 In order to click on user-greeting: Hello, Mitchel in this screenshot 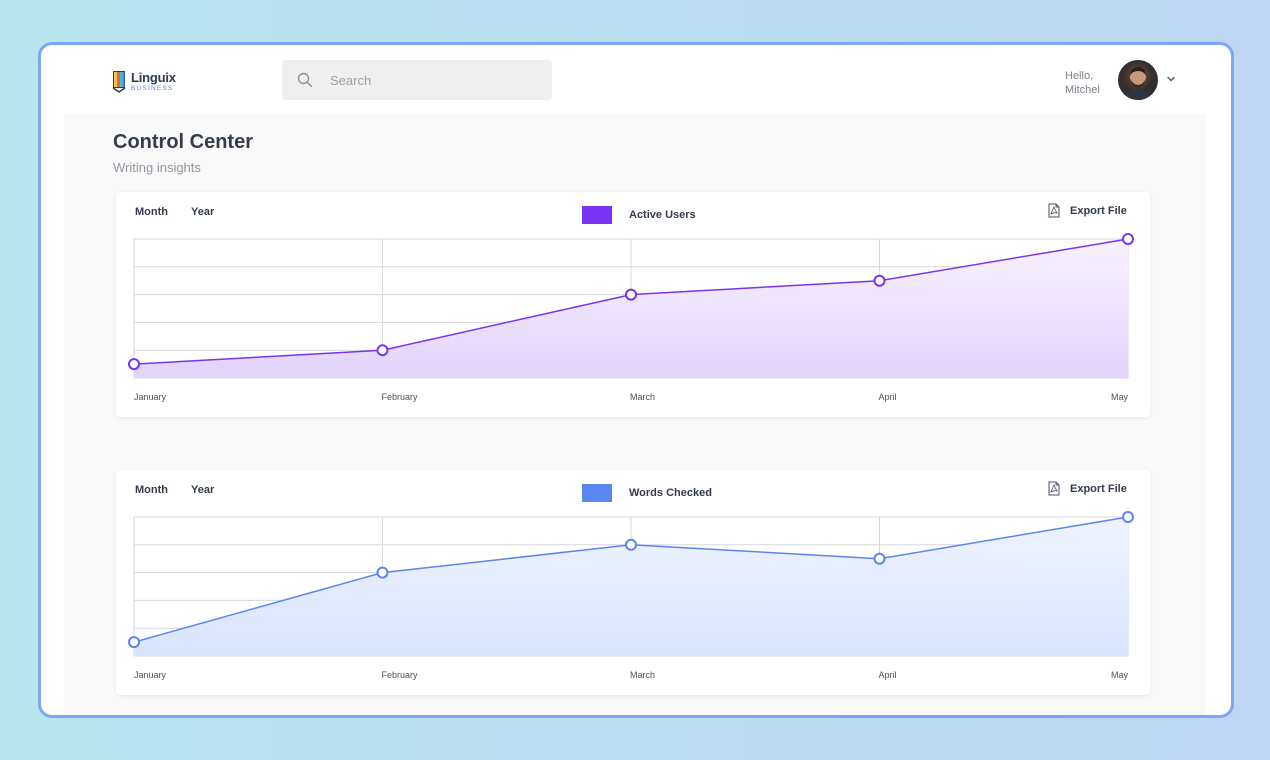, I will do `click(1082, 83)`.